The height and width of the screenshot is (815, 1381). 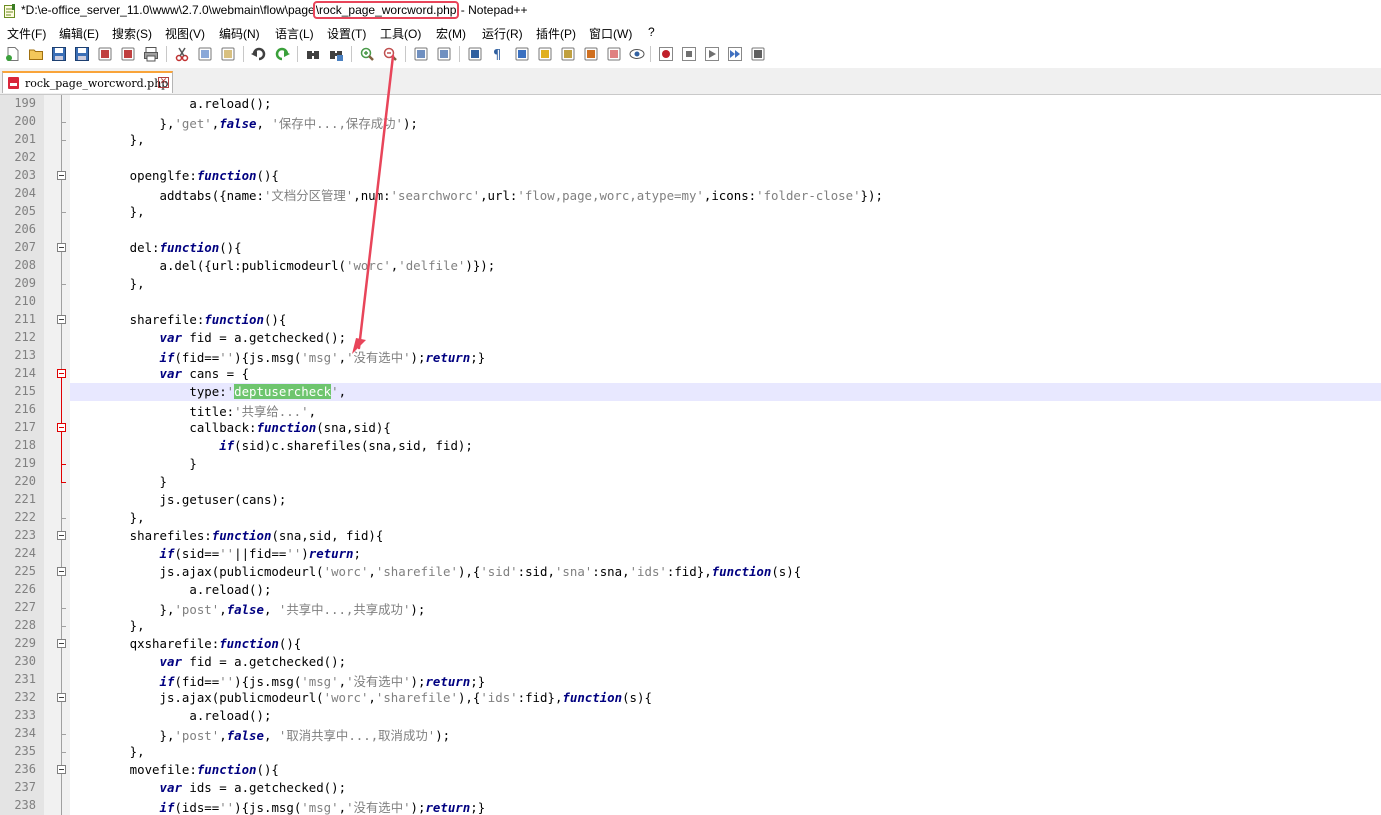 I want to click on code-line: 202, so click(x=690, y=158).